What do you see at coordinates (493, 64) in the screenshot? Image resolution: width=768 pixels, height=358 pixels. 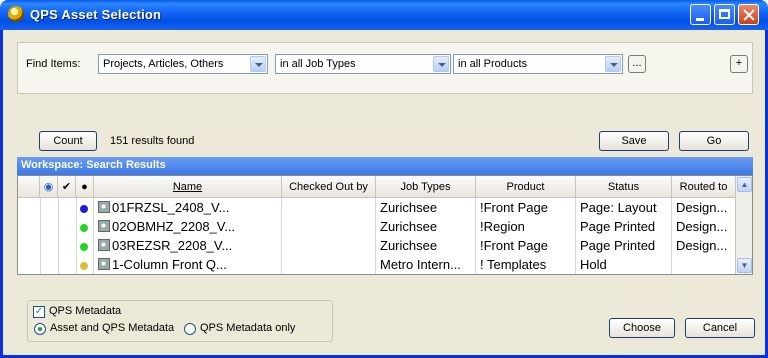 I see `products-value: in all Products` at bounding box center [493, 64].